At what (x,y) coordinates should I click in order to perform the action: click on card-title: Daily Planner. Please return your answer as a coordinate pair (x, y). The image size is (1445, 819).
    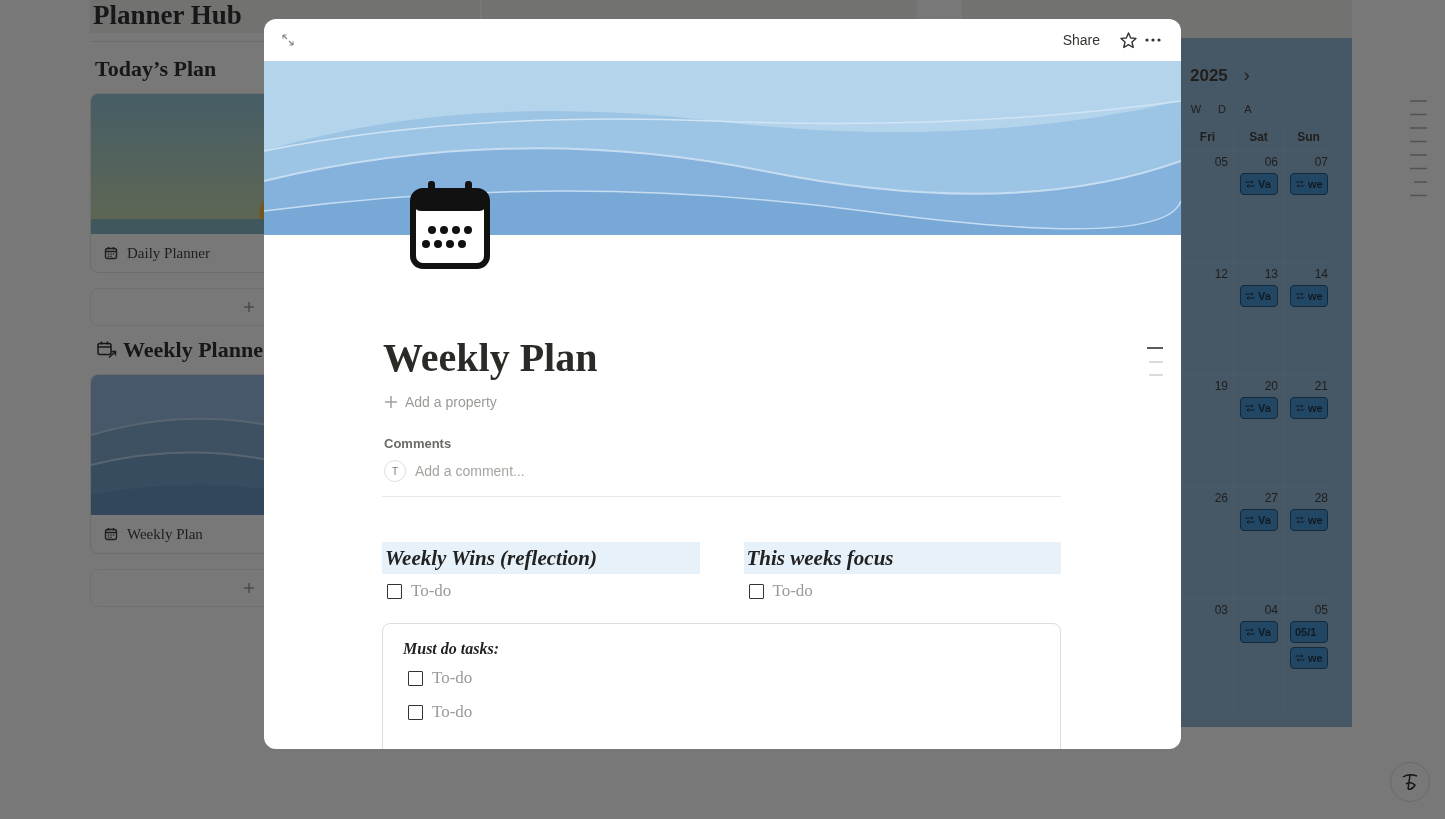
    Looking at the image, I should click on (168, 253).